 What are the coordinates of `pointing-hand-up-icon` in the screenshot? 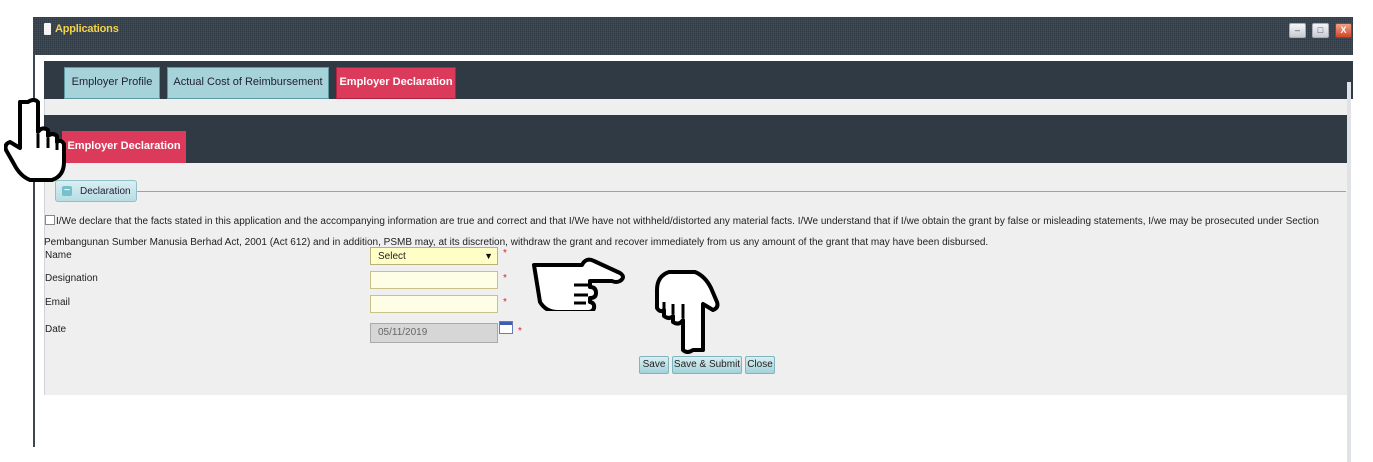 It's located at (35, 140).